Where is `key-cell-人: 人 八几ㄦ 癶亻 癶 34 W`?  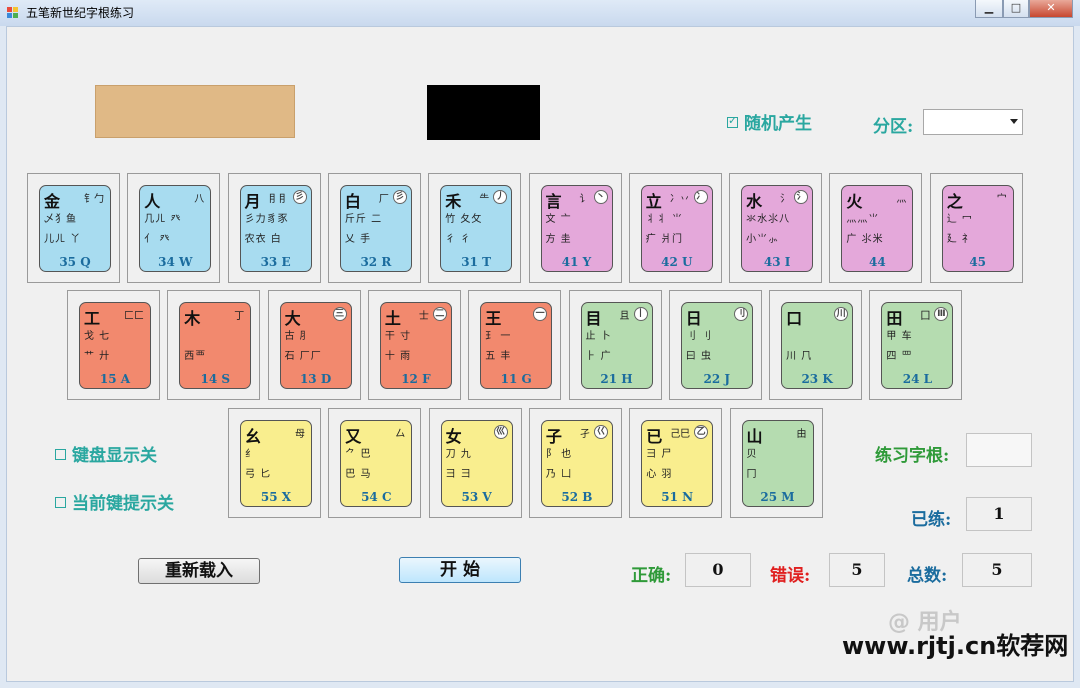 key-cell-人: 人 八几ㄦ 癶亻 癶 34 W is located at coordinates (174, 228).